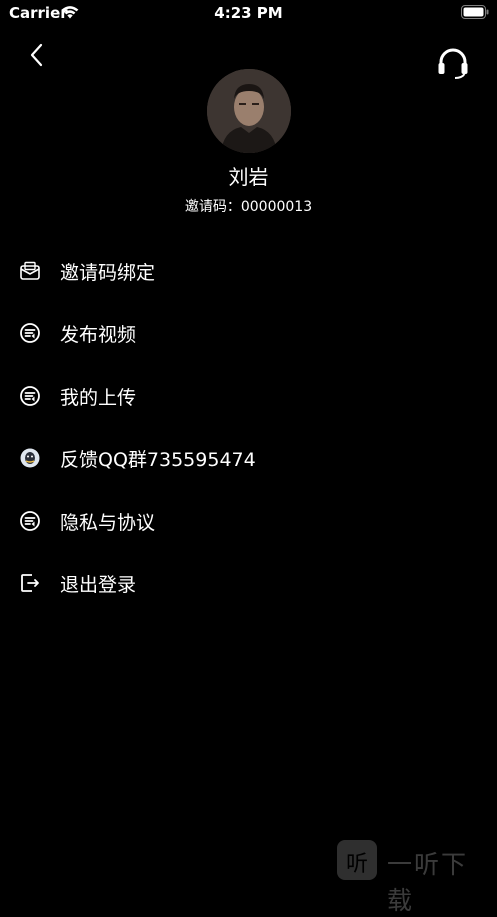 The height and width of the screenshot is (917, 497). I want to click on headset-icon, so click(453, 63).